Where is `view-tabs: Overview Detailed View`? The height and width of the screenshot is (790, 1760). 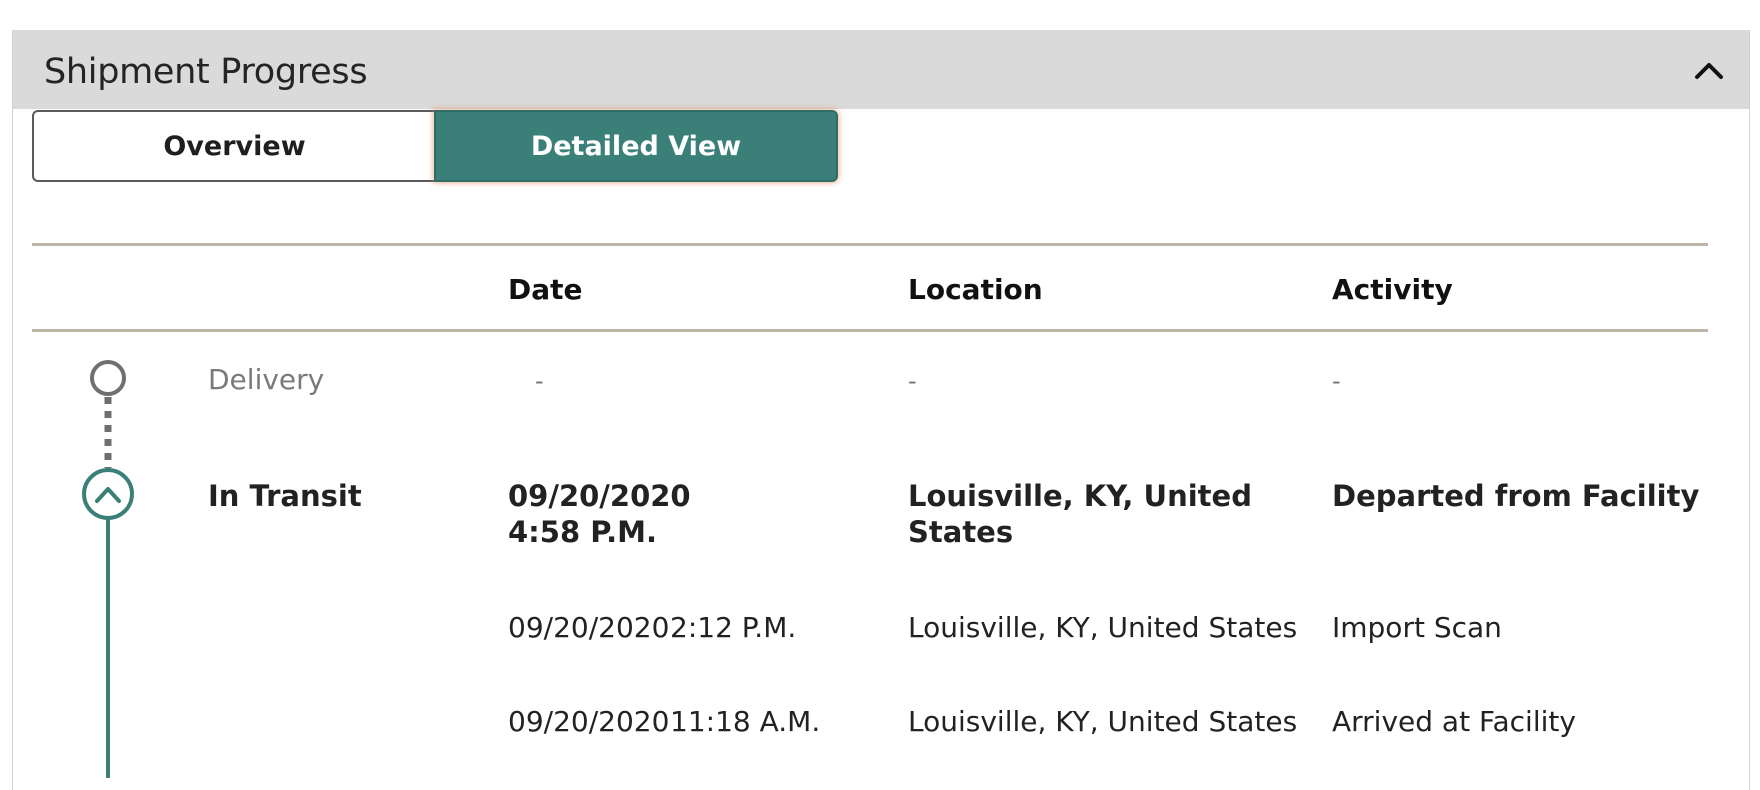 view-tabs: Overview Detailed View is located at coordinates (435, 146).